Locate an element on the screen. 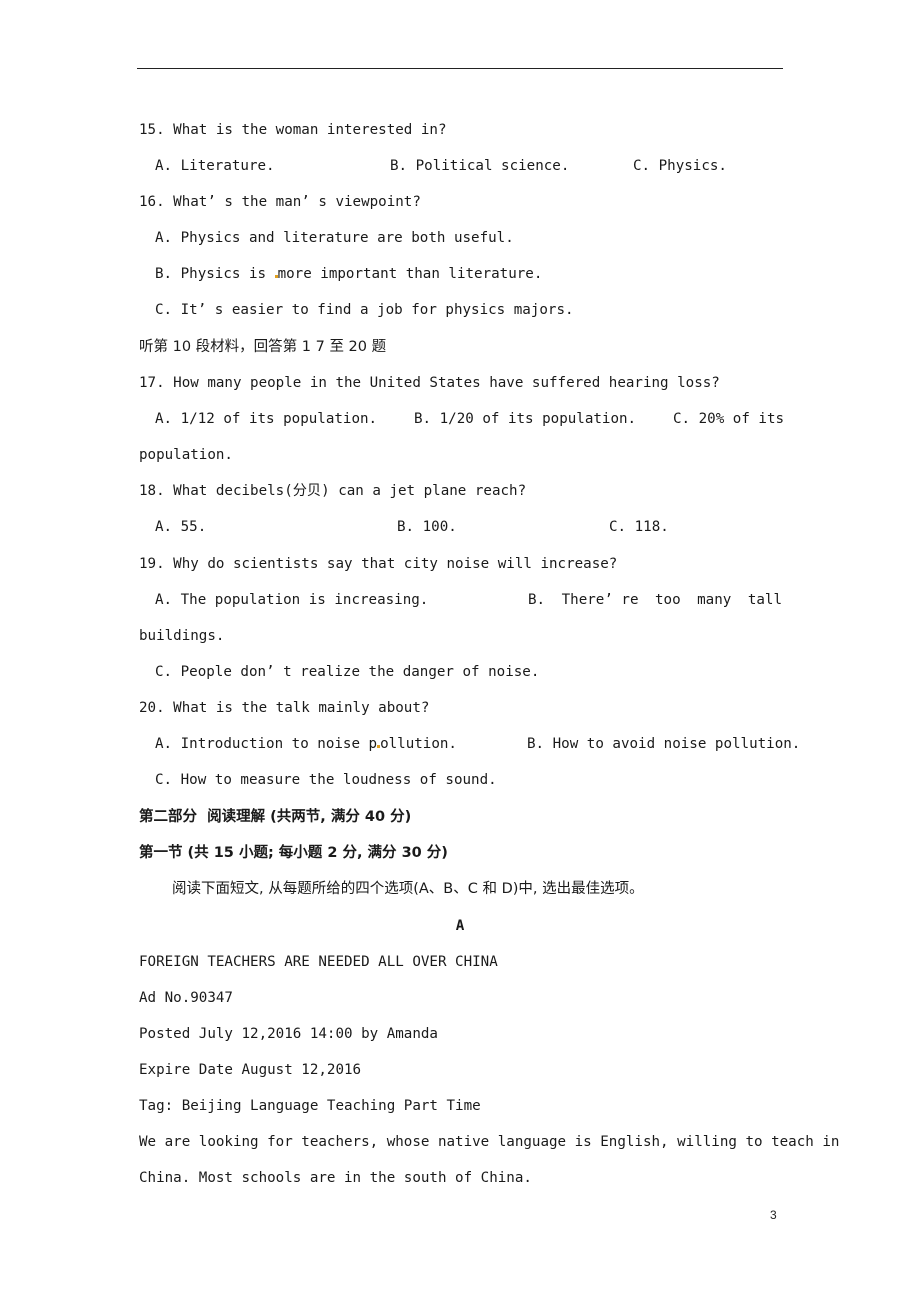 The image size is (920, 1302). question-16-stem: 16. What’ s the man’ s viewpoint? is located at coordinates (280, 202).